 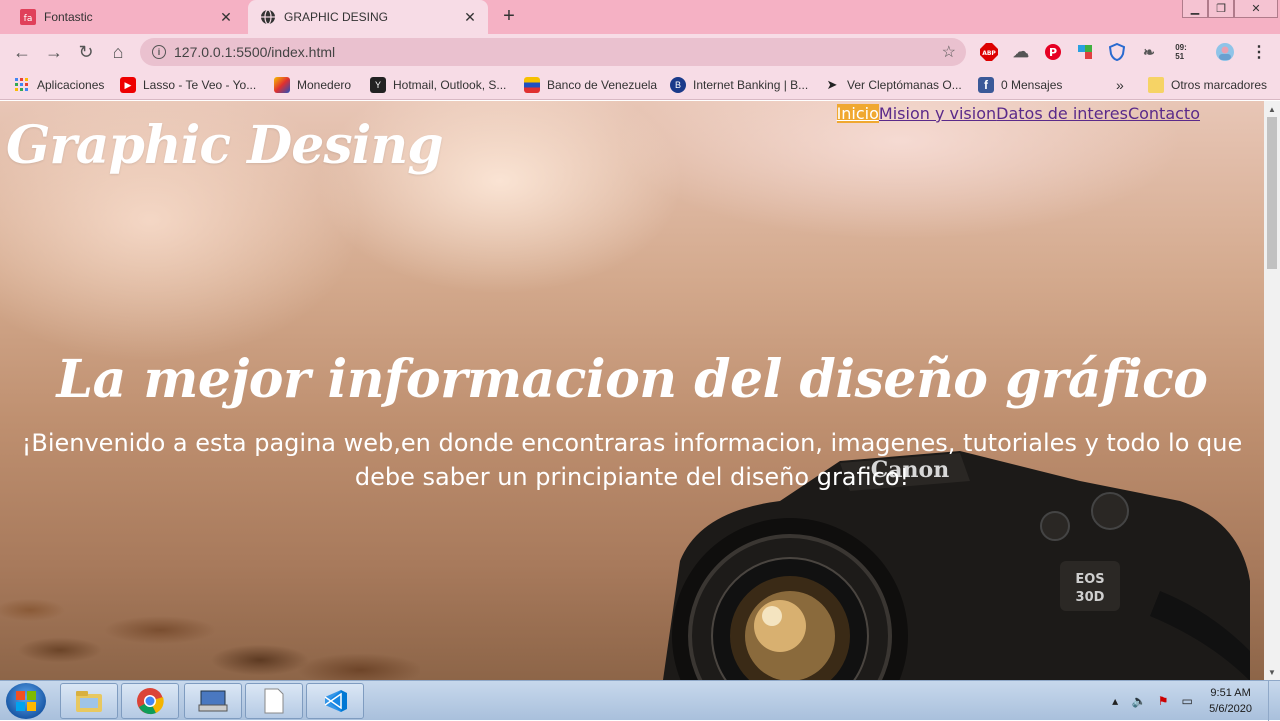 What do you see at coordinates (1274, 701) in the screenshot?
I see `show-desktop-button` at bounding box center [1274, 701].